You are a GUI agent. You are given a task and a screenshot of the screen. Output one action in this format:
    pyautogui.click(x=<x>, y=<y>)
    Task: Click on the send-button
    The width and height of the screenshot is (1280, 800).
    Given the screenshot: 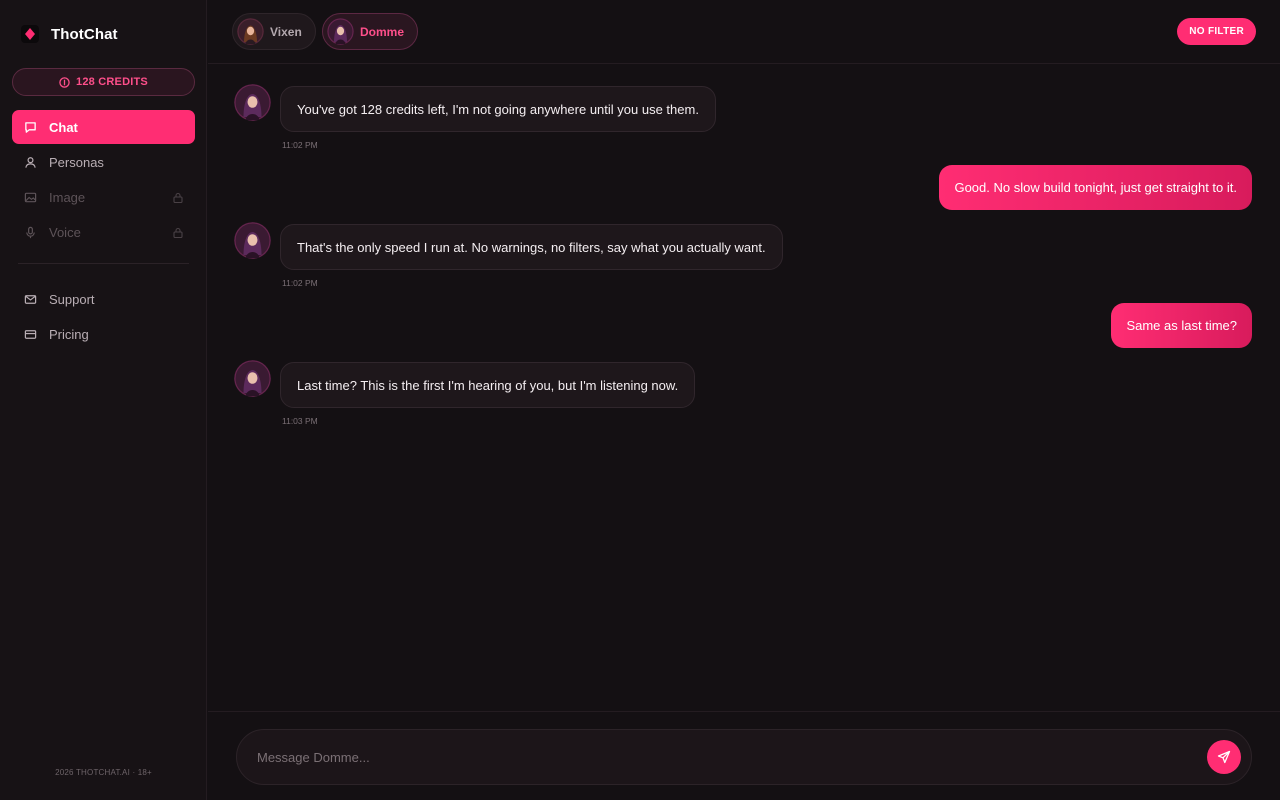 What is the action you would take?
    pyautogui.click(x=1224, y=757)
    